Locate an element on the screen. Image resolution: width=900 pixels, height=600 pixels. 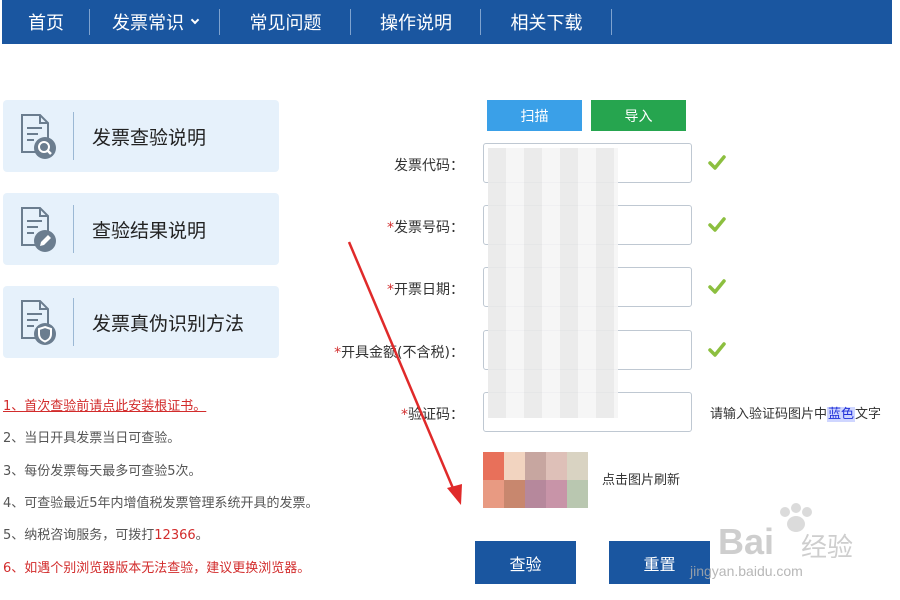
nav-home-label: 首页 is located at coordinates (46, 23).